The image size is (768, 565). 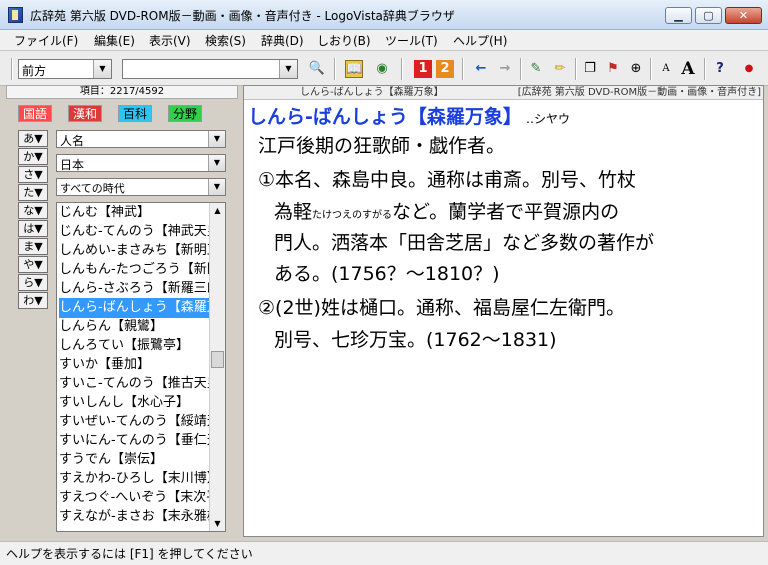 I want to click on tab-kokugo: 国語, so click(x=35, y=113).